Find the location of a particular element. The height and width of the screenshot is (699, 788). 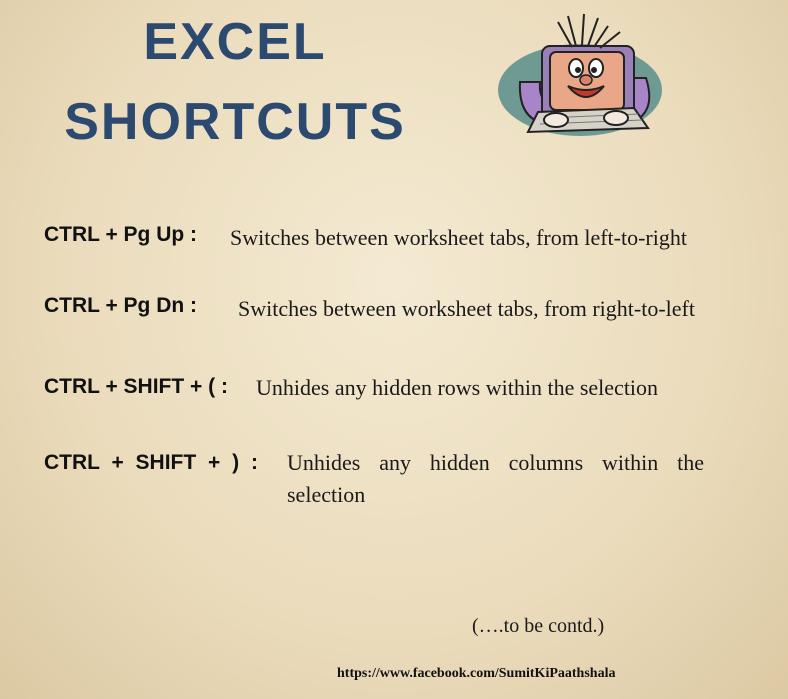

continued-note: (….to be contd.) is located at coordinates (538, 626).